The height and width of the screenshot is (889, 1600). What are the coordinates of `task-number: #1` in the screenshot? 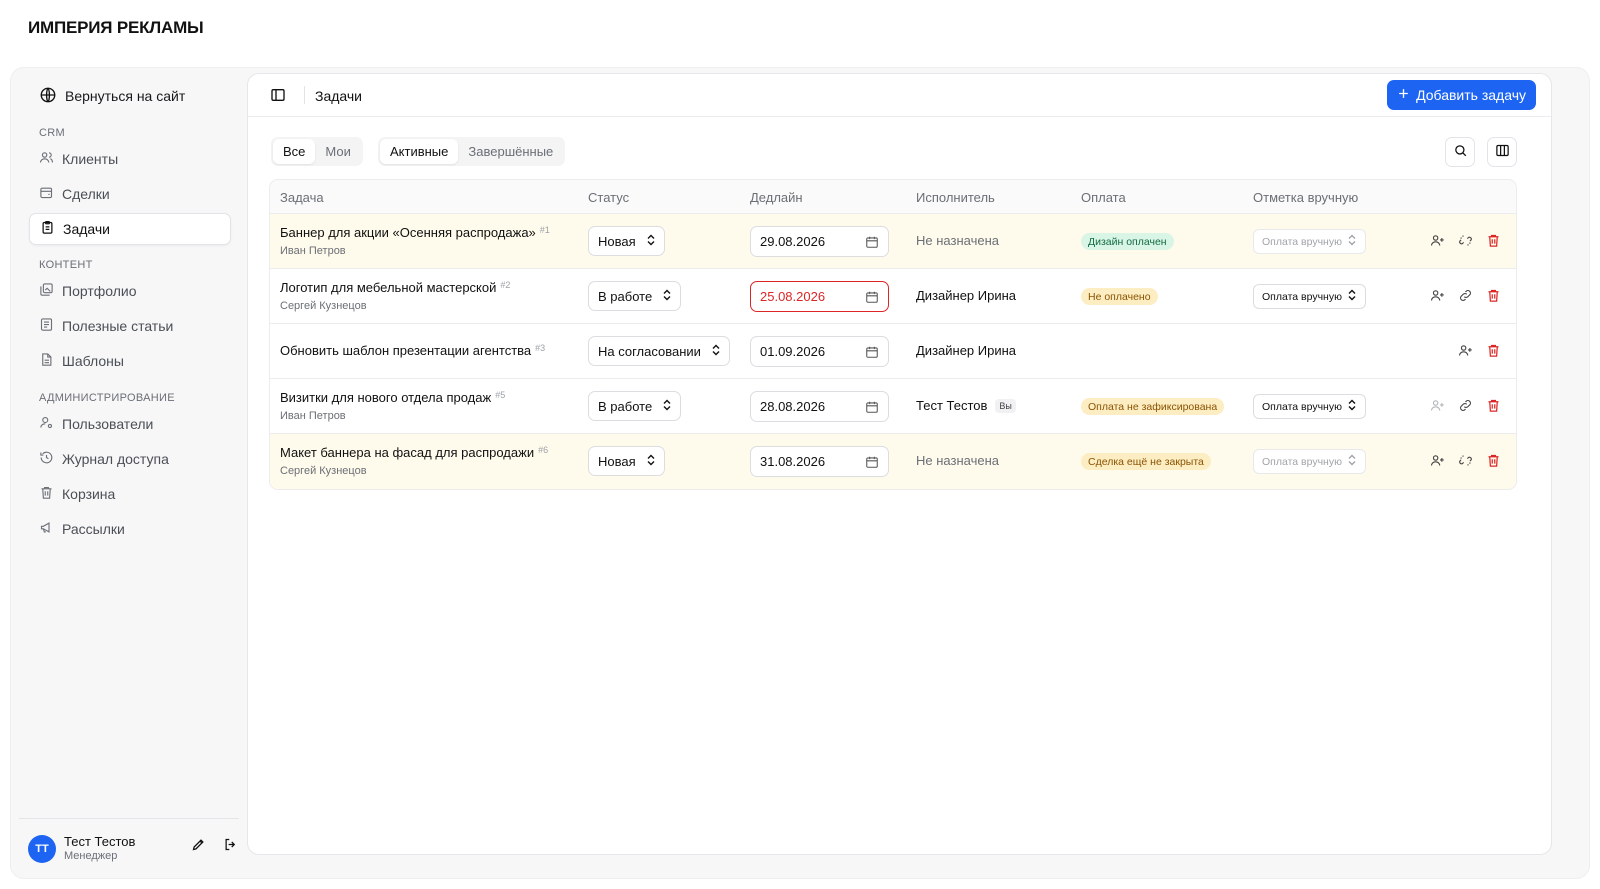 It's located at (544, 230).